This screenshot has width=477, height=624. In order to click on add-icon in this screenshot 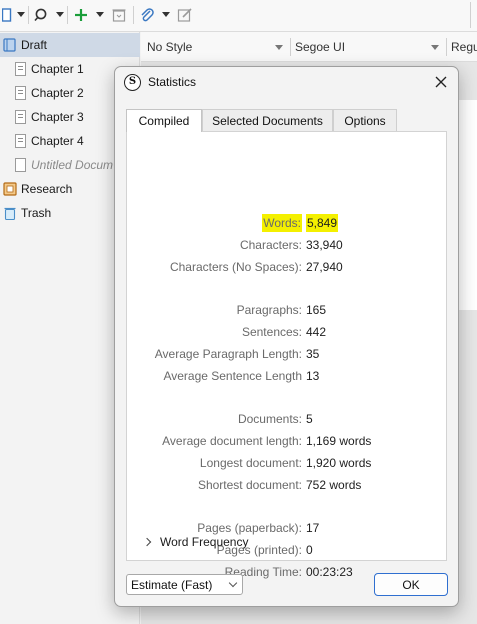, I will do `click(81, 15)`.